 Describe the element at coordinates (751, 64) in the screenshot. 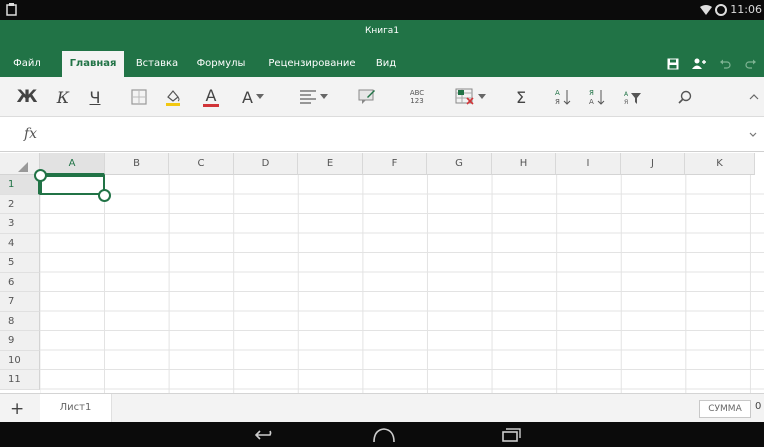

I see `redo-icon` at that location.